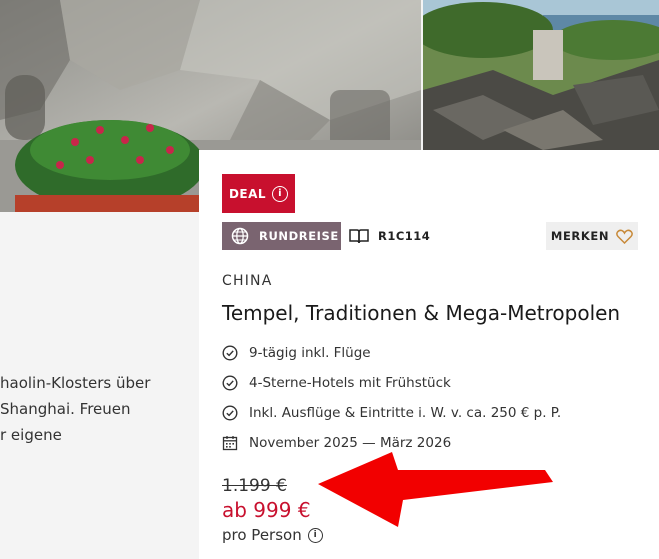 The width and height of the screenshot is (659, 559). What do you see at coordinates (580, 236) in the screenshot?
I see `merken-label: MERKEN` at bounding box center [580, 236].